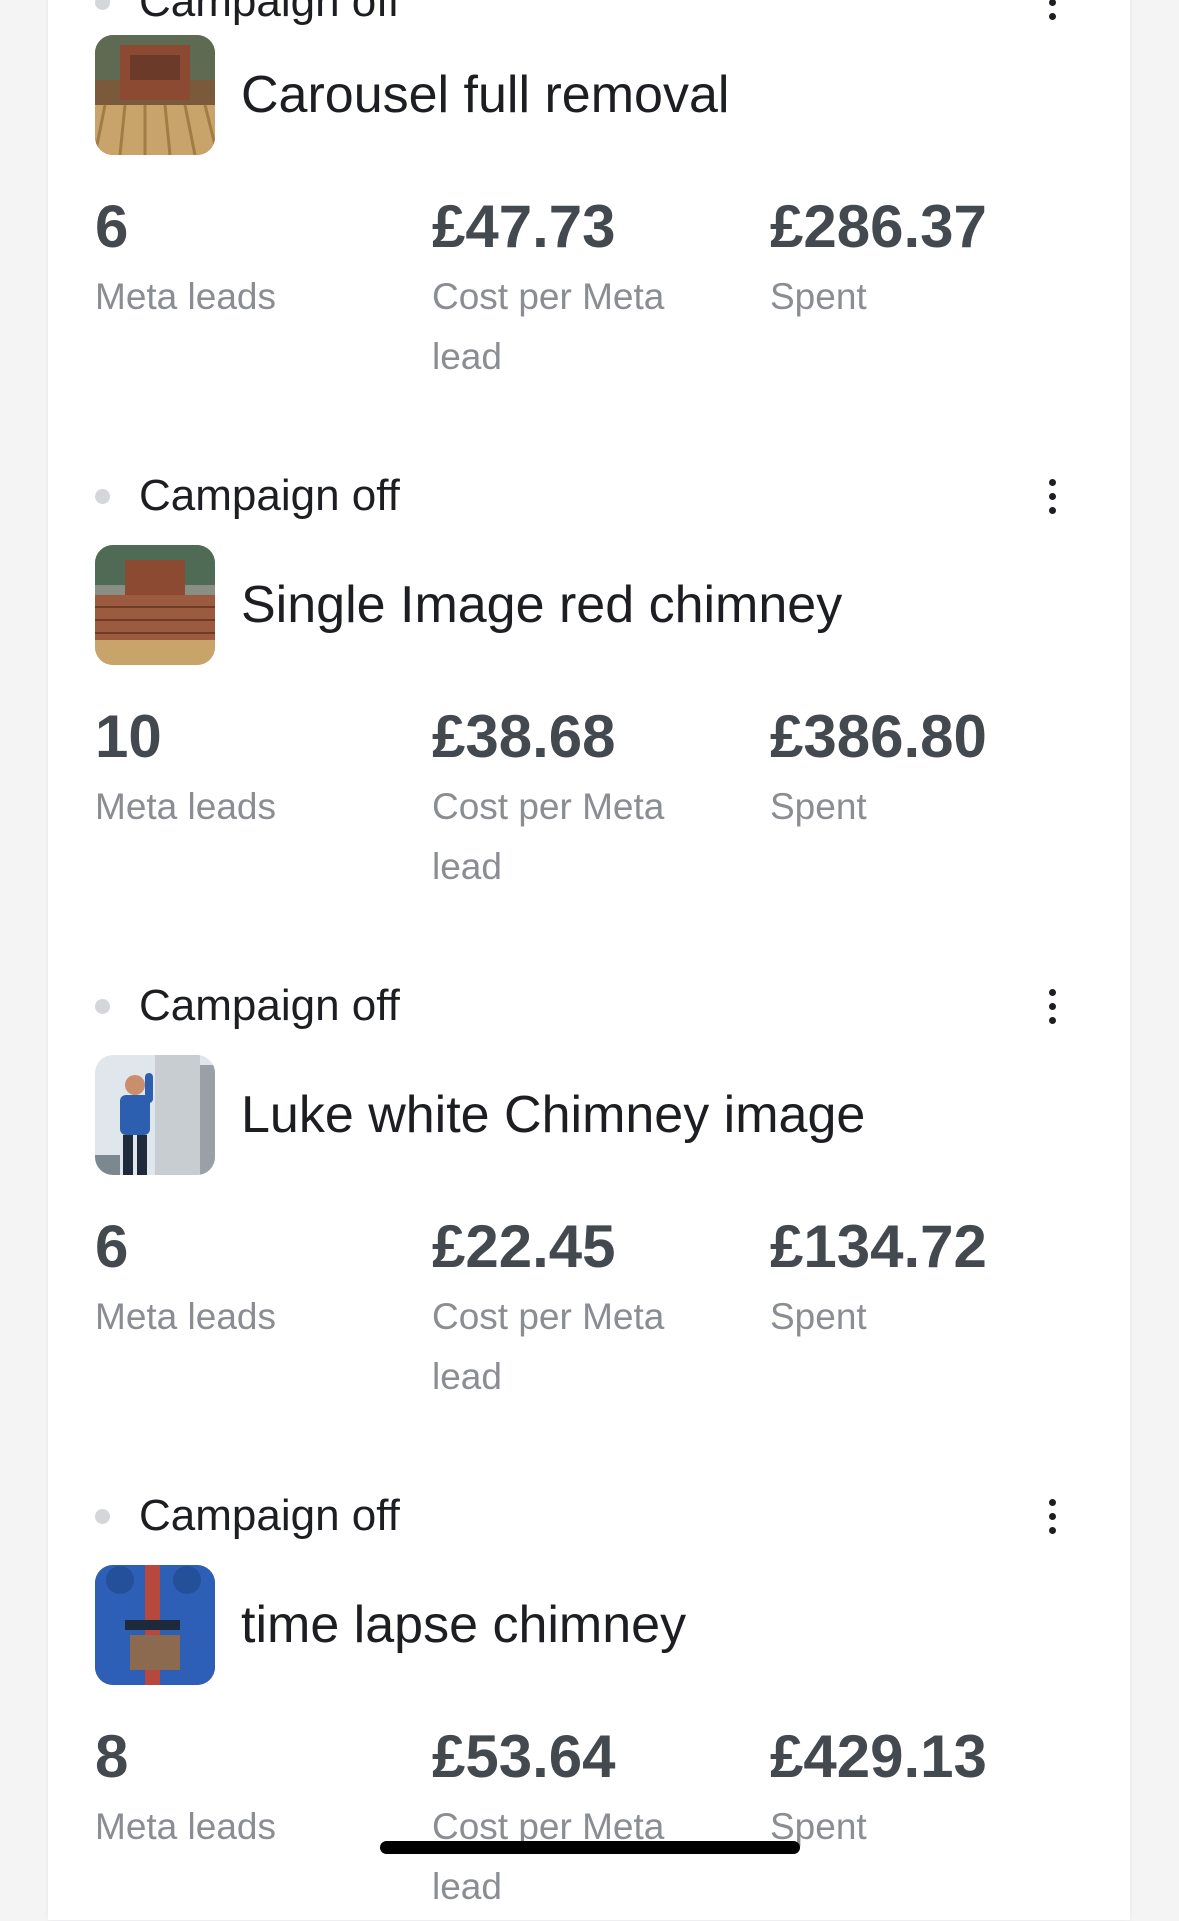  What do you see at coordinates (590, 1847) in the screenshot?
I see `home-indicator` at bounding box center [590, 1847].